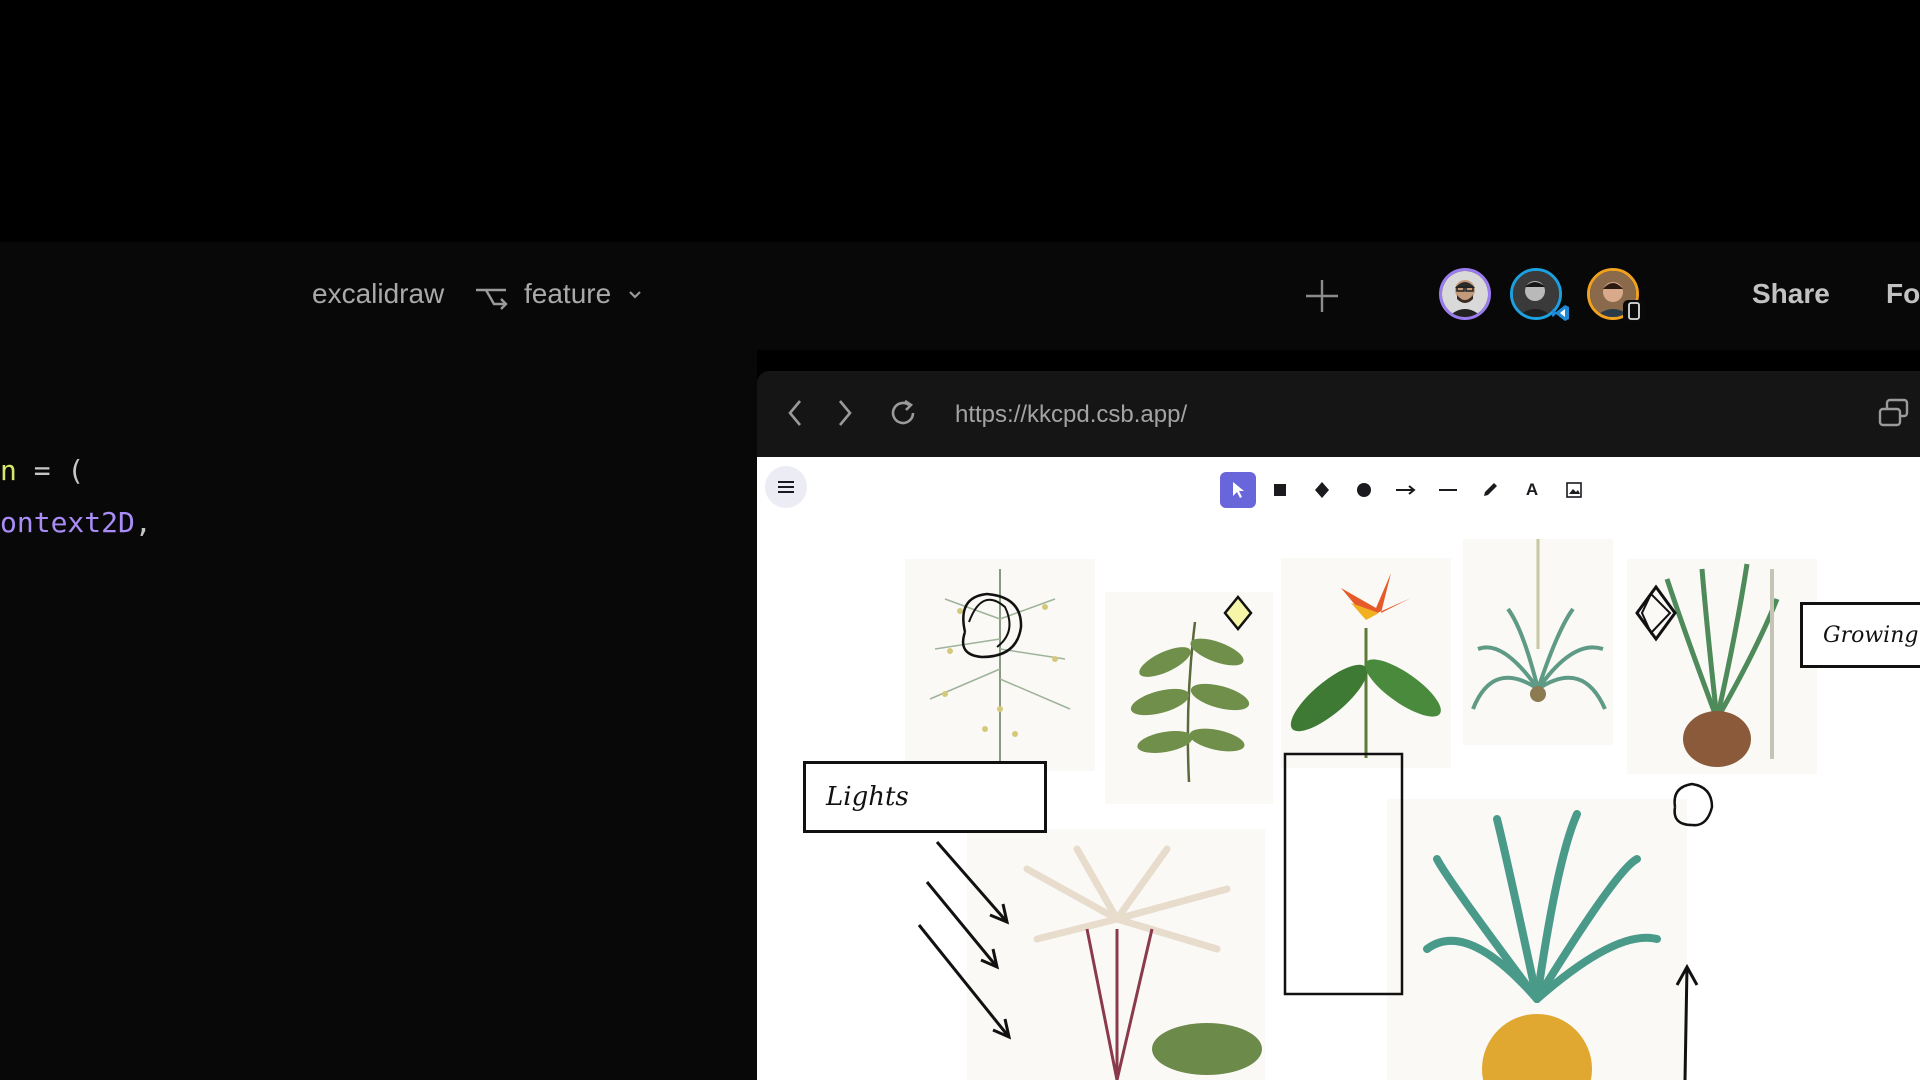  I want to click on refresh-icon, so click(903, 413).